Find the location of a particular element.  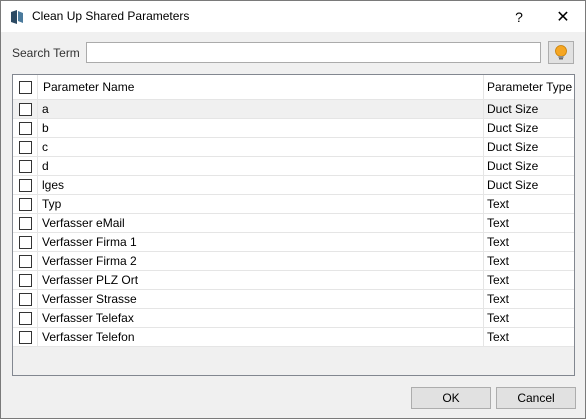

table-row: a Duct Size is located at coordinates (293, 109).